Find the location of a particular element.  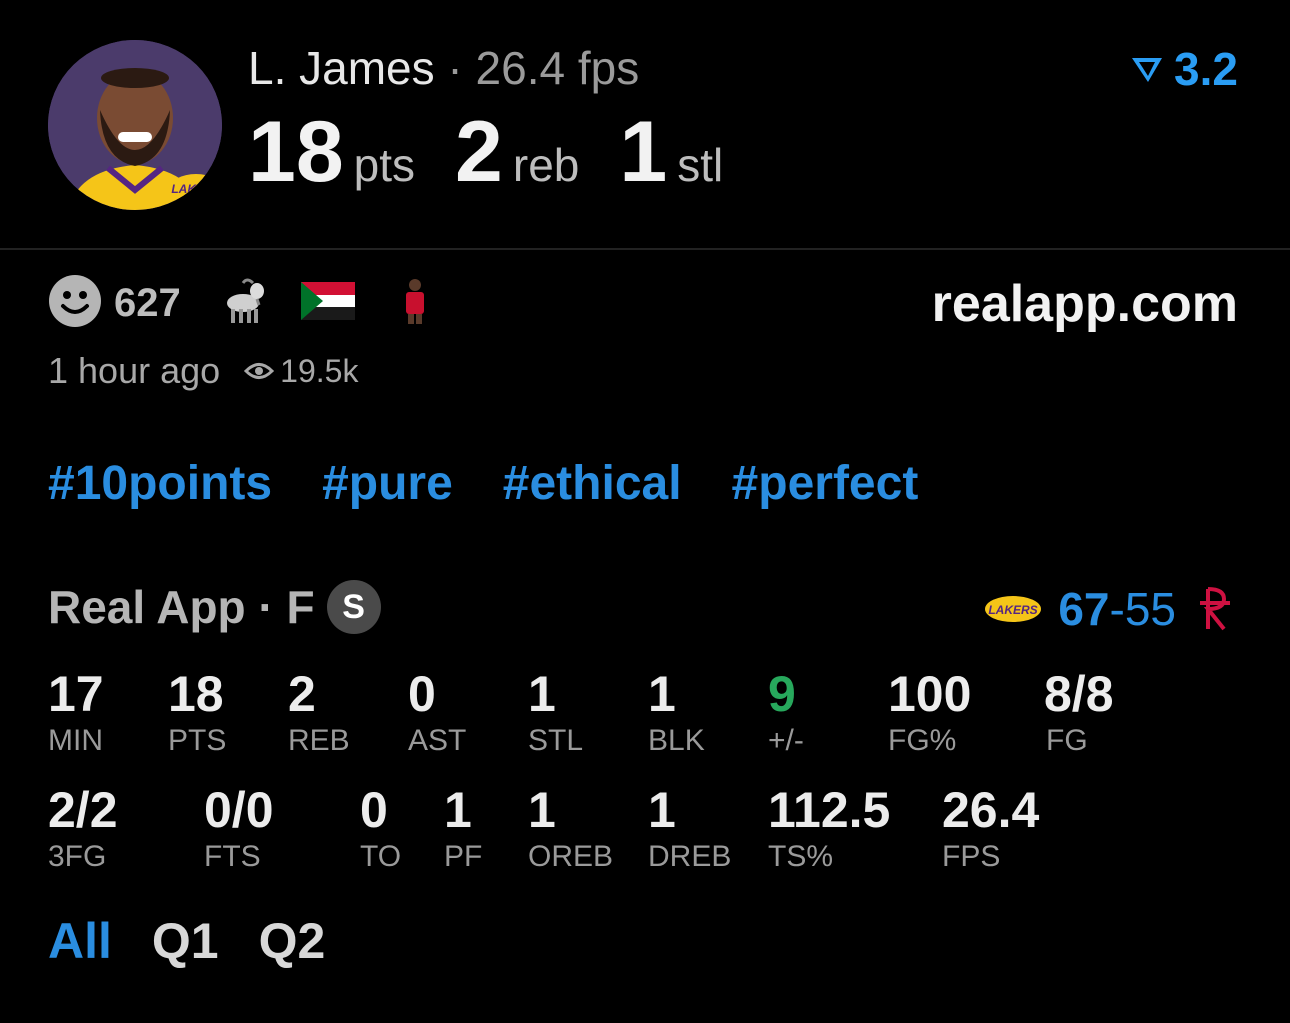

fps-text: 26.4 fps is located at coordinates (557, 68).